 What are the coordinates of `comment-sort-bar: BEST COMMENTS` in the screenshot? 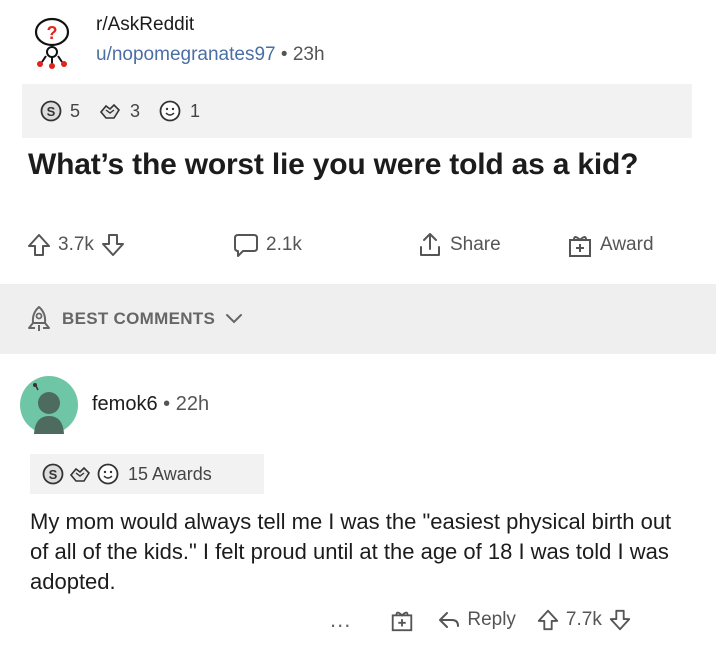 It's located at (358, 319).